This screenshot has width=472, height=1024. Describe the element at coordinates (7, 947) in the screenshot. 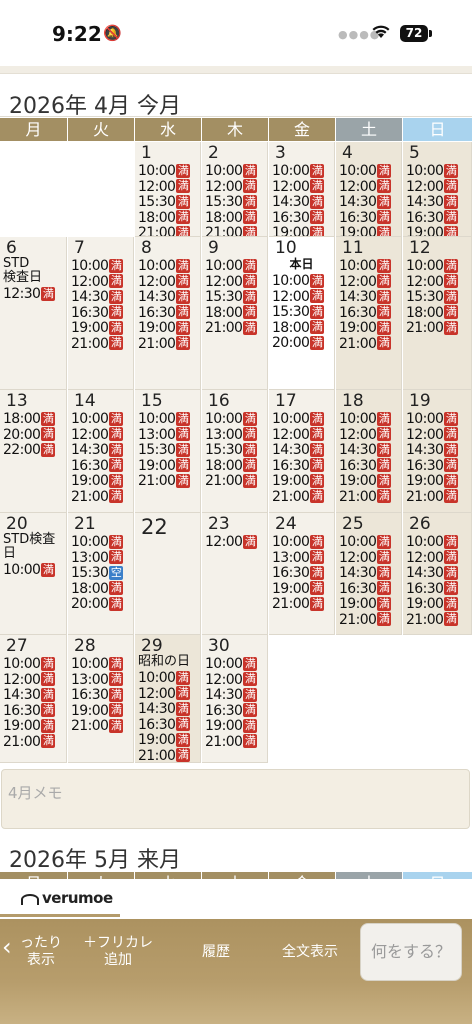

I see `chevron-left-icon: ‹` at that location.